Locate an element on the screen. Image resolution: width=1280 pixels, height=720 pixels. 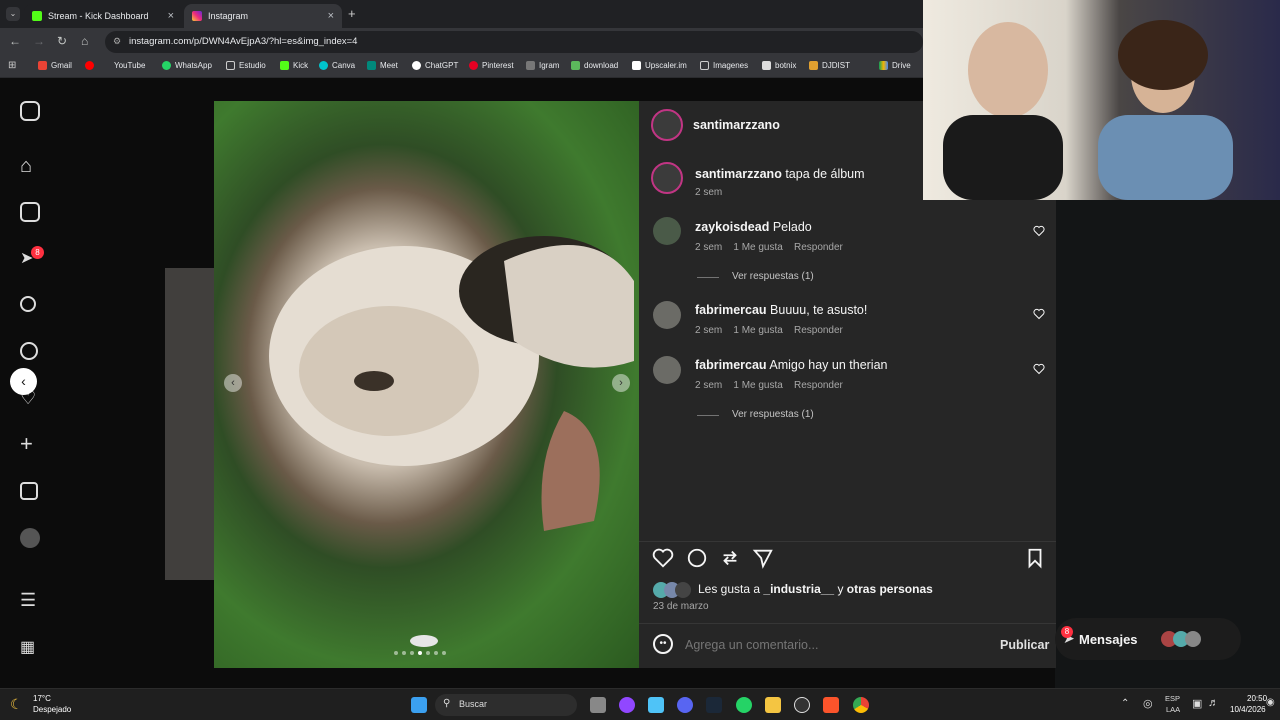
search-icon: ⚲ is located at coordinates (447, 703).